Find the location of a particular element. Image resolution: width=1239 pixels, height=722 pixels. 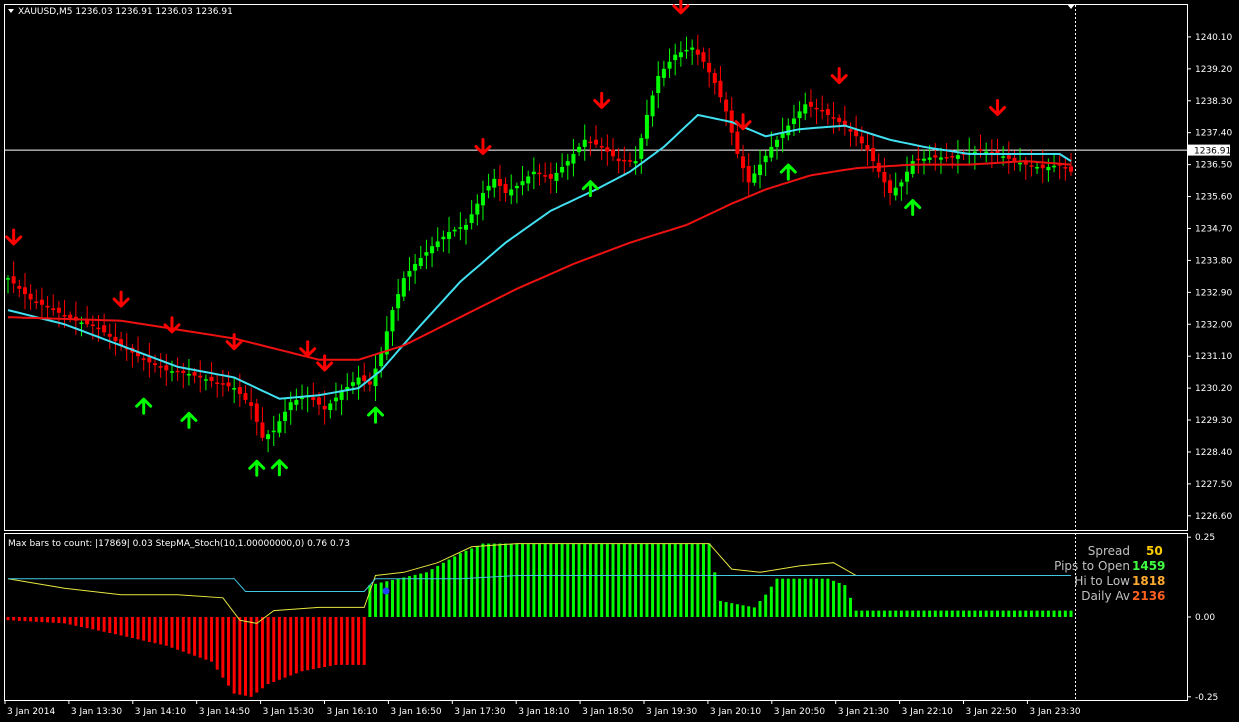

price-tick-label: 1229.30 is located at coordinates (1213, 421).